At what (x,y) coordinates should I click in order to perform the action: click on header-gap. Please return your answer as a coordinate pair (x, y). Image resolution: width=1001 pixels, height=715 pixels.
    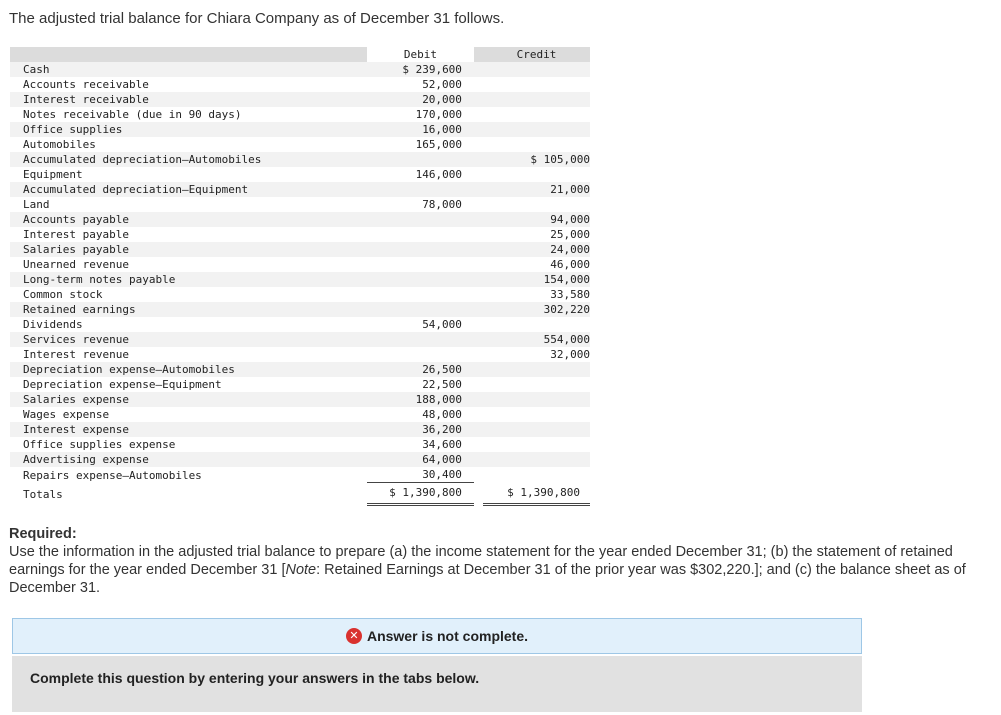
    Looking at the image, I should click on (478, 54).